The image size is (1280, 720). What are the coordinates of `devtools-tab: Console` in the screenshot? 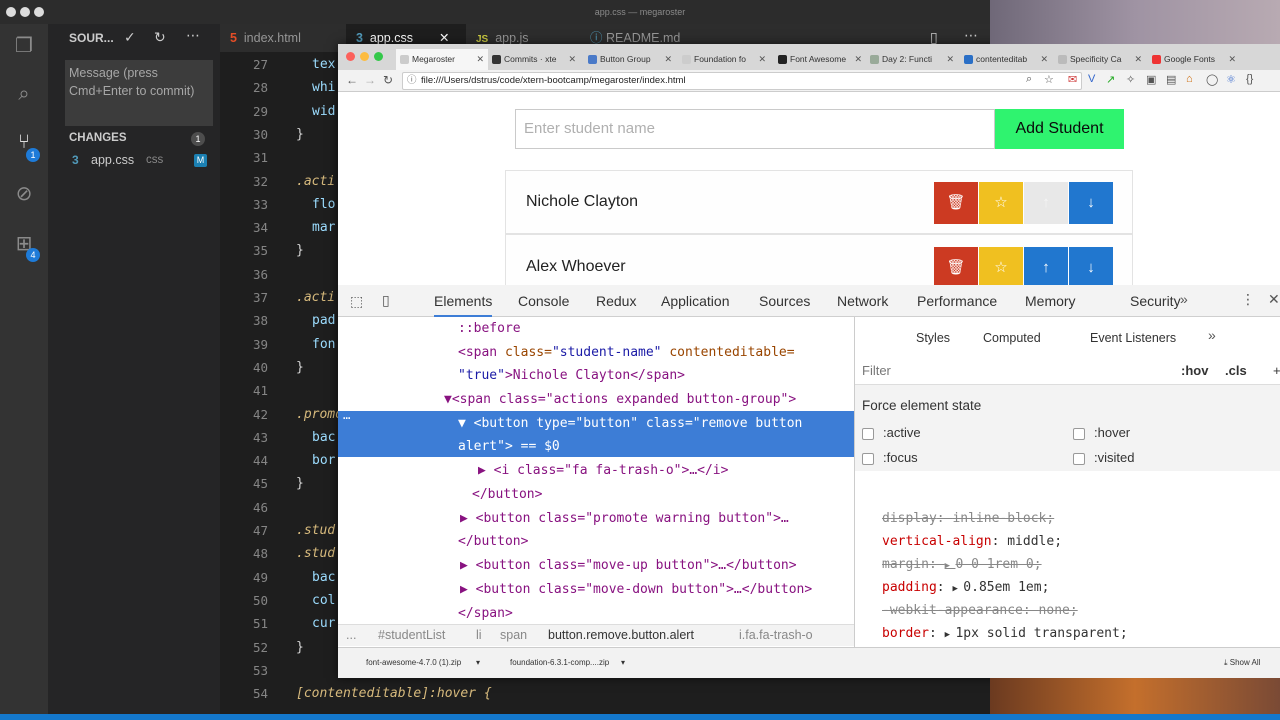 It's located at (543, 301).